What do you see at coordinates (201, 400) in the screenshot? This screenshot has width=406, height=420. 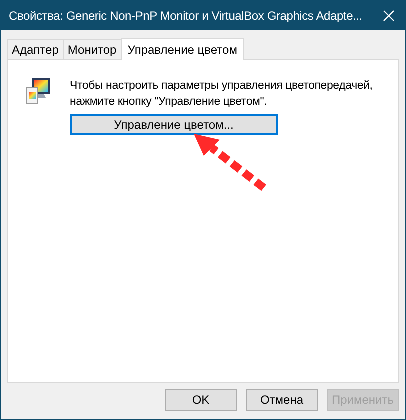 I see `dialog-button: OK` at bounding box center [201, 400].